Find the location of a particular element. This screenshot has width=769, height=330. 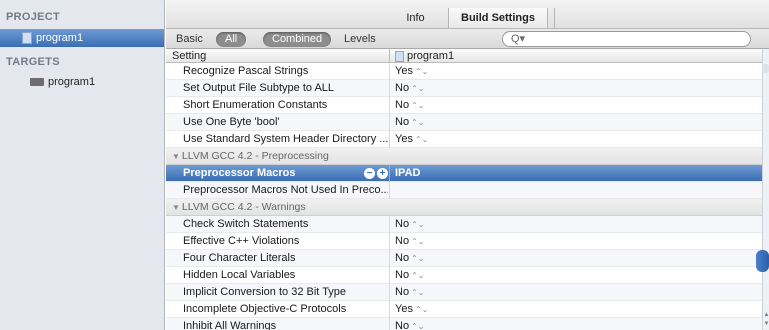

table-row-selected: Preprocessor Macros − + IPAD is located at coordinates (464, 173).